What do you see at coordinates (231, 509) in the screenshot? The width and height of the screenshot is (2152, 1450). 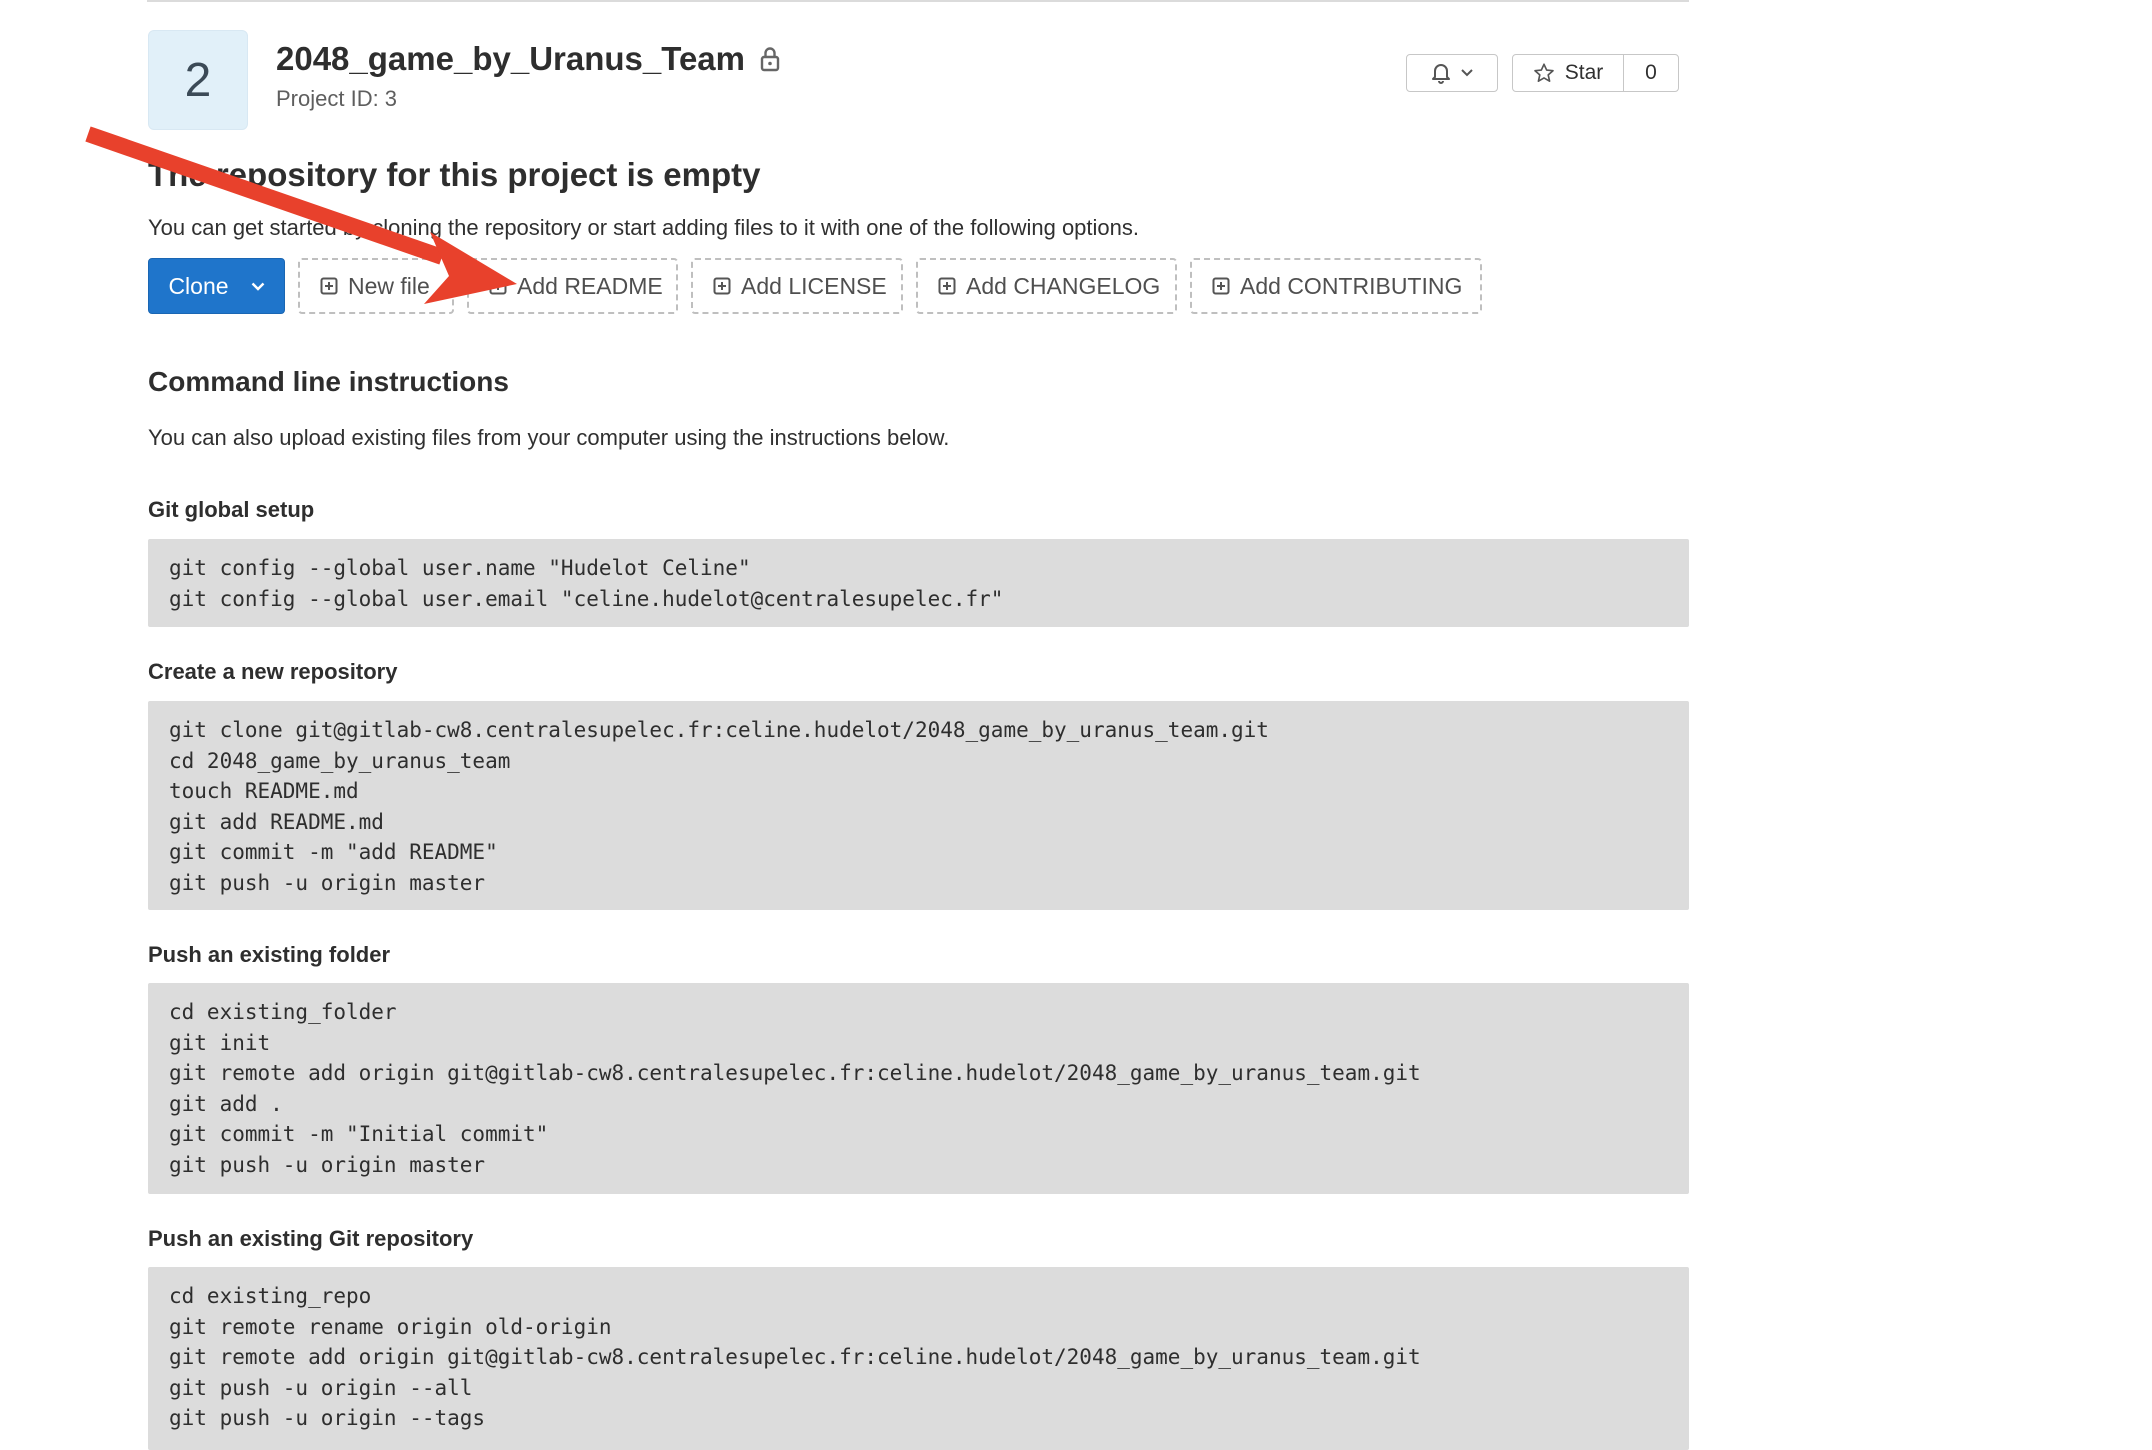 I see `git-global-setup-title: Git global setup` at bounding box center [231, 509].